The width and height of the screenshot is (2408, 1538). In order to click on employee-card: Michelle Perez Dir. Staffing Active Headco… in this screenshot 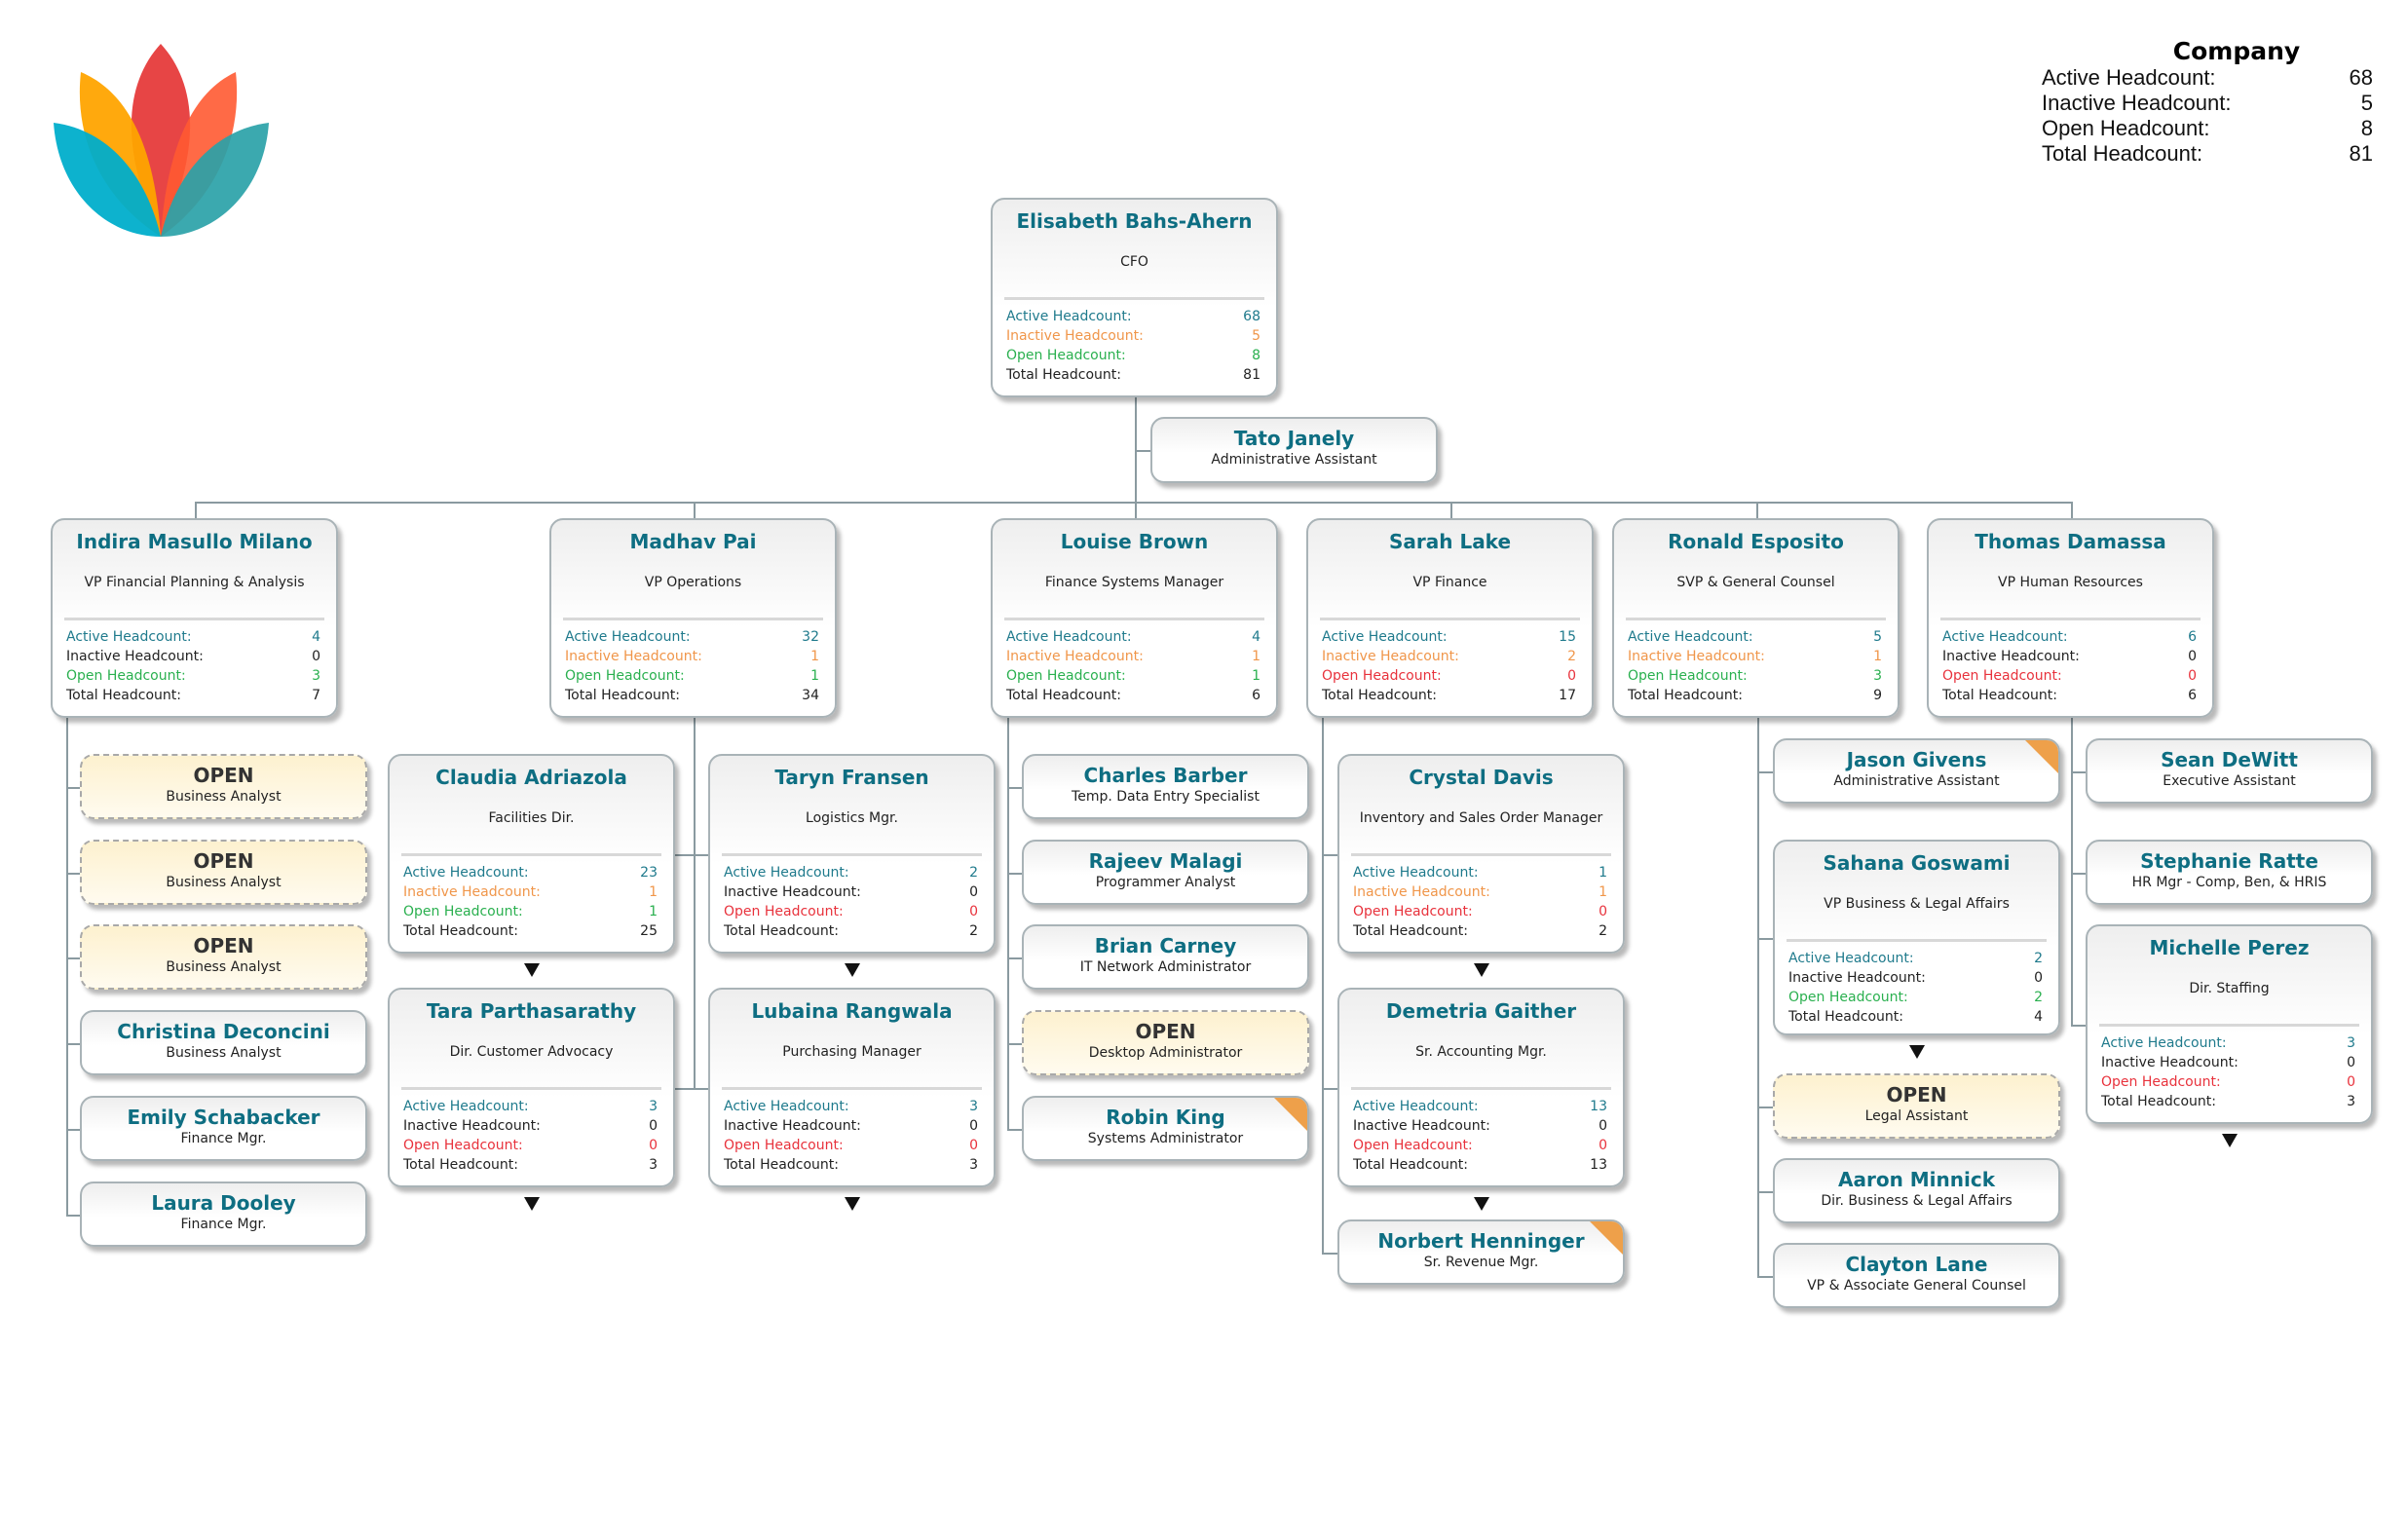, I will do `click(2229, 1024)`.